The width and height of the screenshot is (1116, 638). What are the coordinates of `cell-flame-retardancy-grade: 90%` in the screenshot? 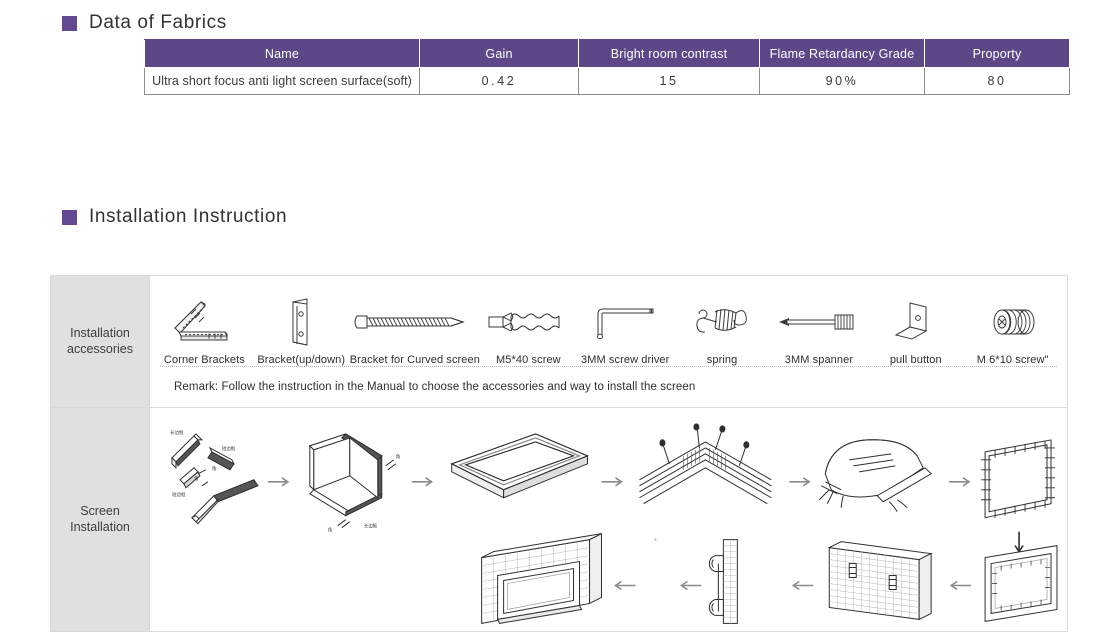 It's located at (842, 81).